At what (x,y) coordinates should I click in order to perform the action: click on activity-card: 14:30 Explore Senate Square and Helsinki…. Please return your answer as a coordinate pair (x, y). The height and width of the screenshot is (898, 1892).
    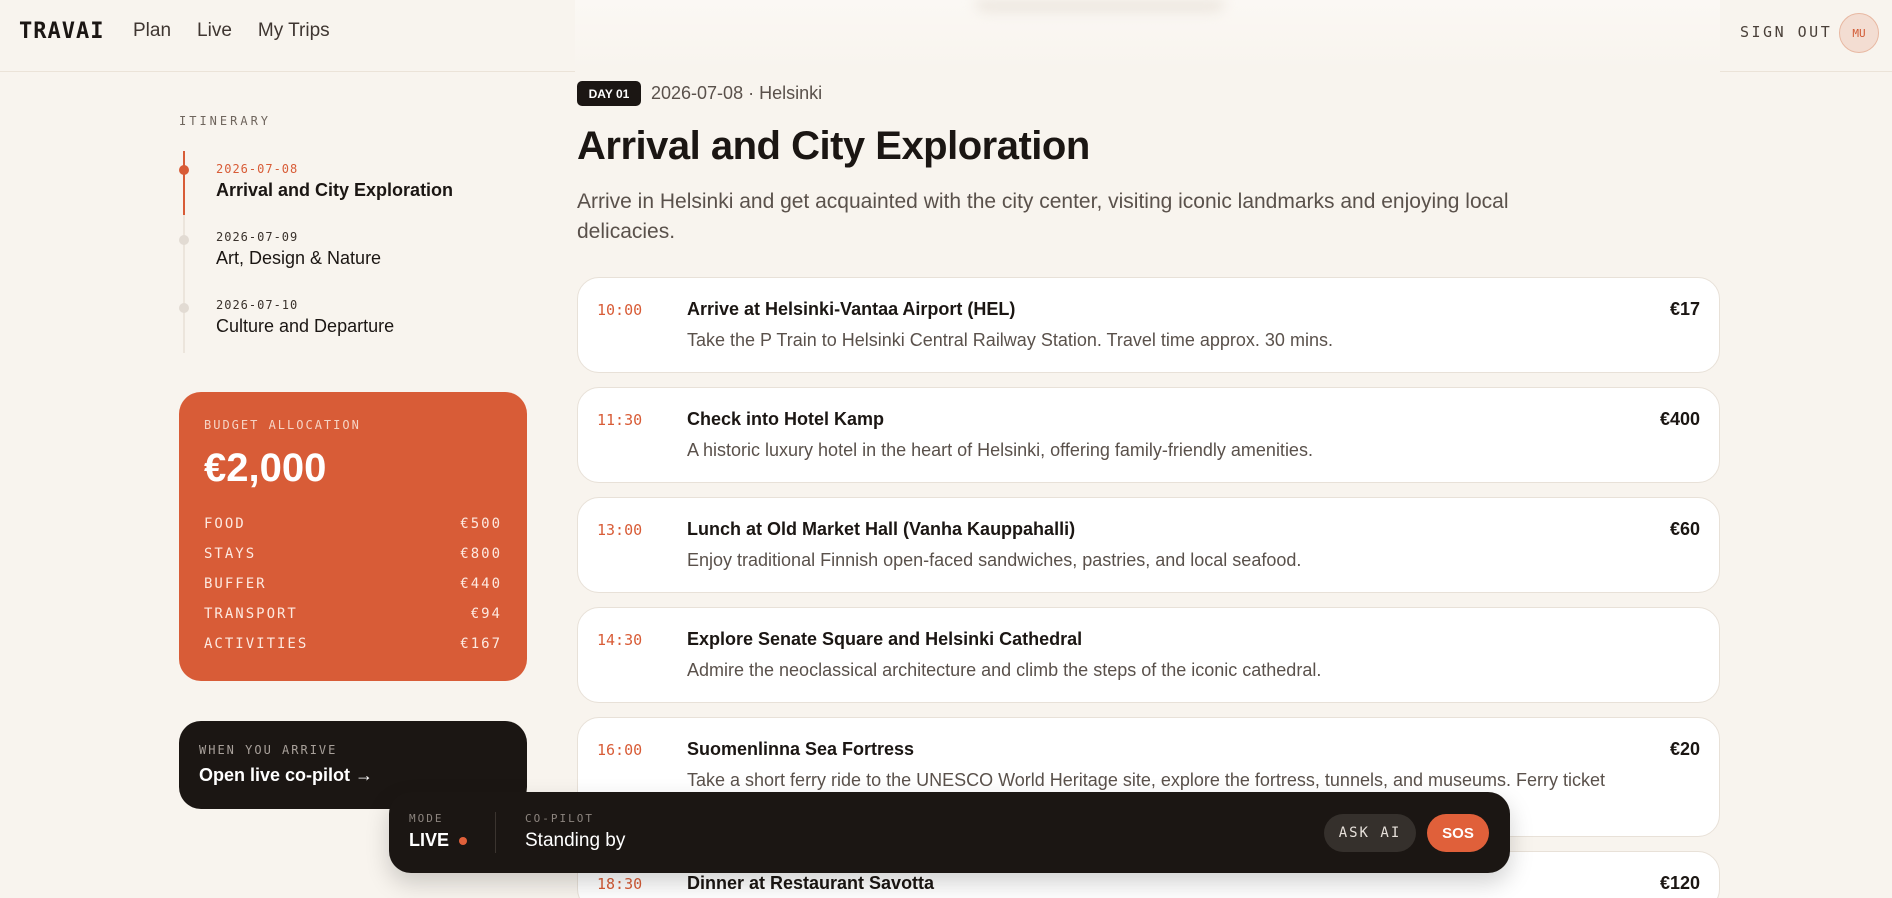
    Looking at the image, I should click on (1148, 655).